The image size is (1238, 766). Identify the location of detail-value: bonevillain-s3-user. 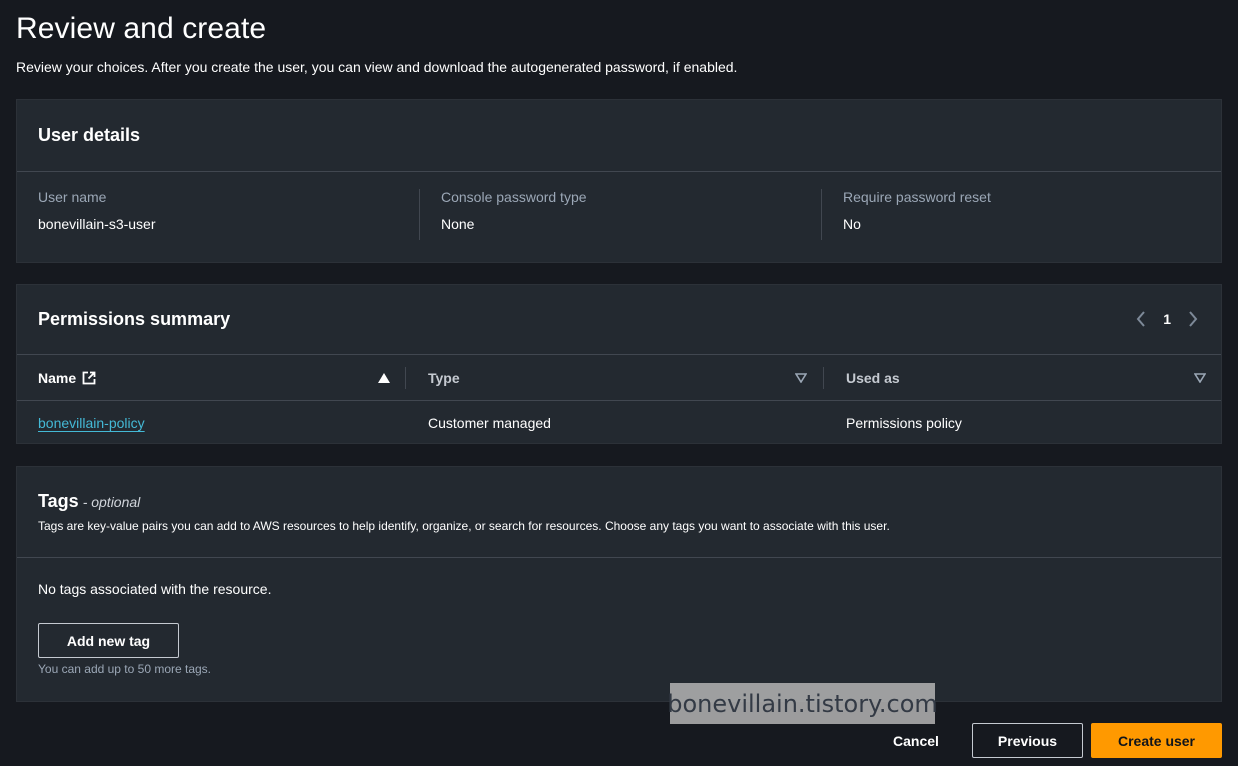
(97, 224).